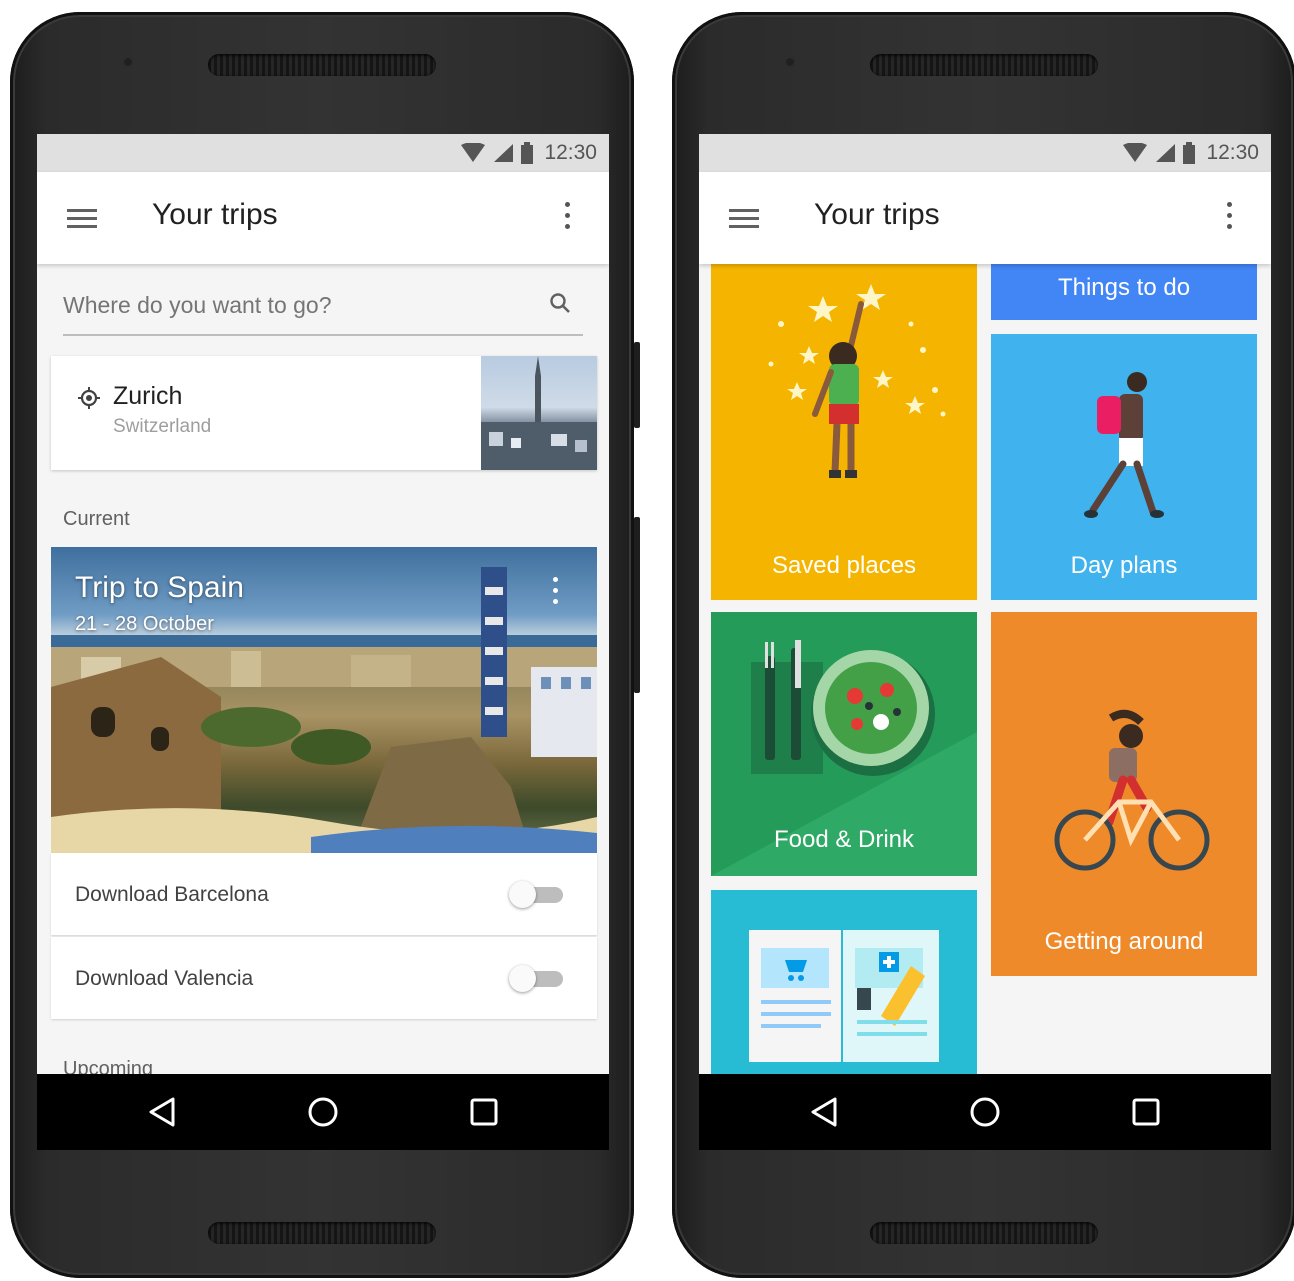 The height and width of the screenshot is (1281, 1294). What do you see at coordinates (324, 894) in the screenshot?
I see `download-row-barcelona: Download Barcelona` at bounding box center [324, 894].